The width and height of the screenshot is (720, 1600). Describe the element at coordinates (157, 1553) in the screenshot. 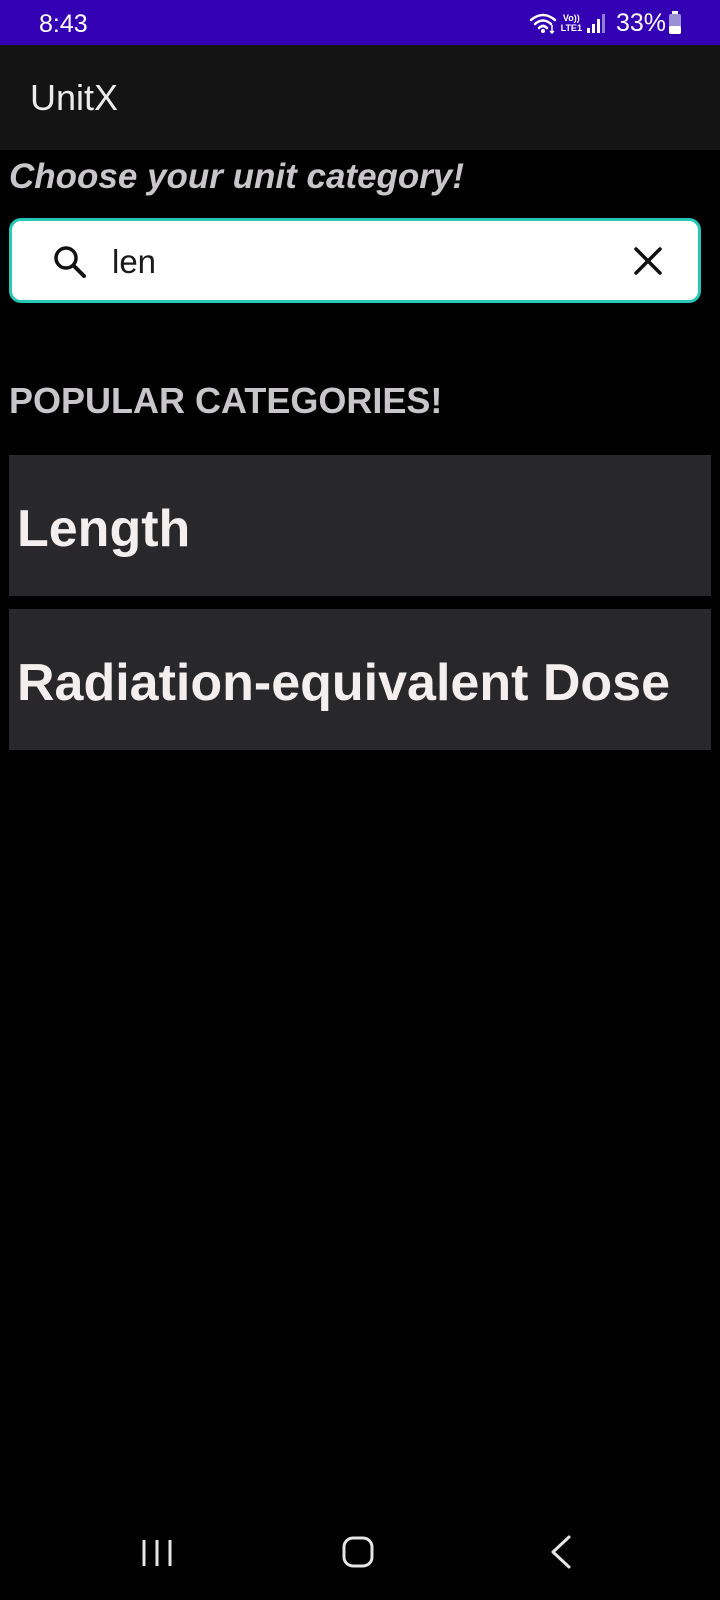

I see `recents-icon` at that location.